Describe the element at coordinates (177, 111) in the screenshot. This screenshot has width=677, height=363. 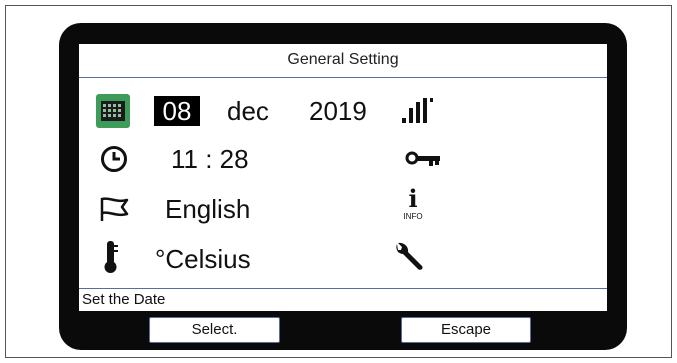
I see `date-day-field: 08` at that location.